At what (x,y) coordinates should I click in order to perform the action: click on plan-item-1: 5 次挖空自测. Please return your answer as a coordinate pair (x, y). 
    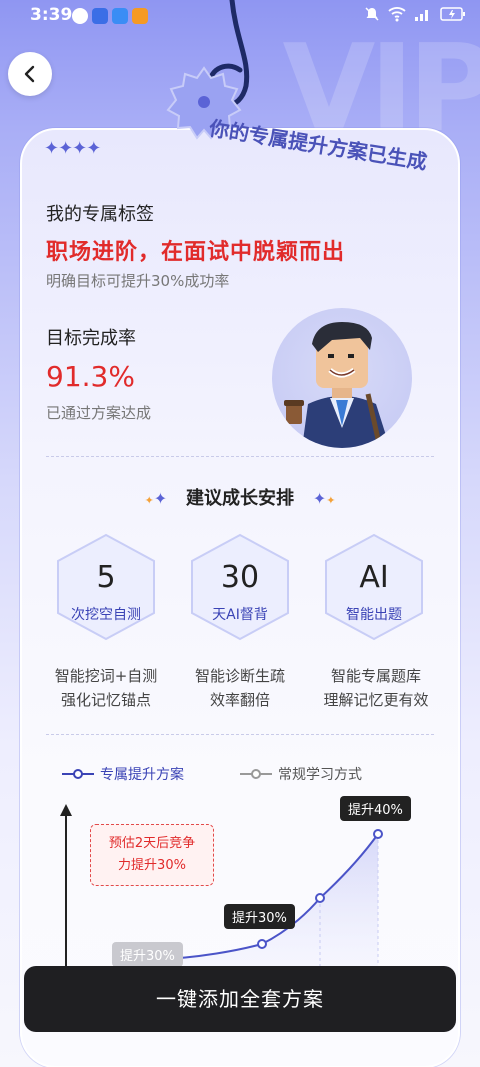
    Looking at the image, I should click on (106, 587).